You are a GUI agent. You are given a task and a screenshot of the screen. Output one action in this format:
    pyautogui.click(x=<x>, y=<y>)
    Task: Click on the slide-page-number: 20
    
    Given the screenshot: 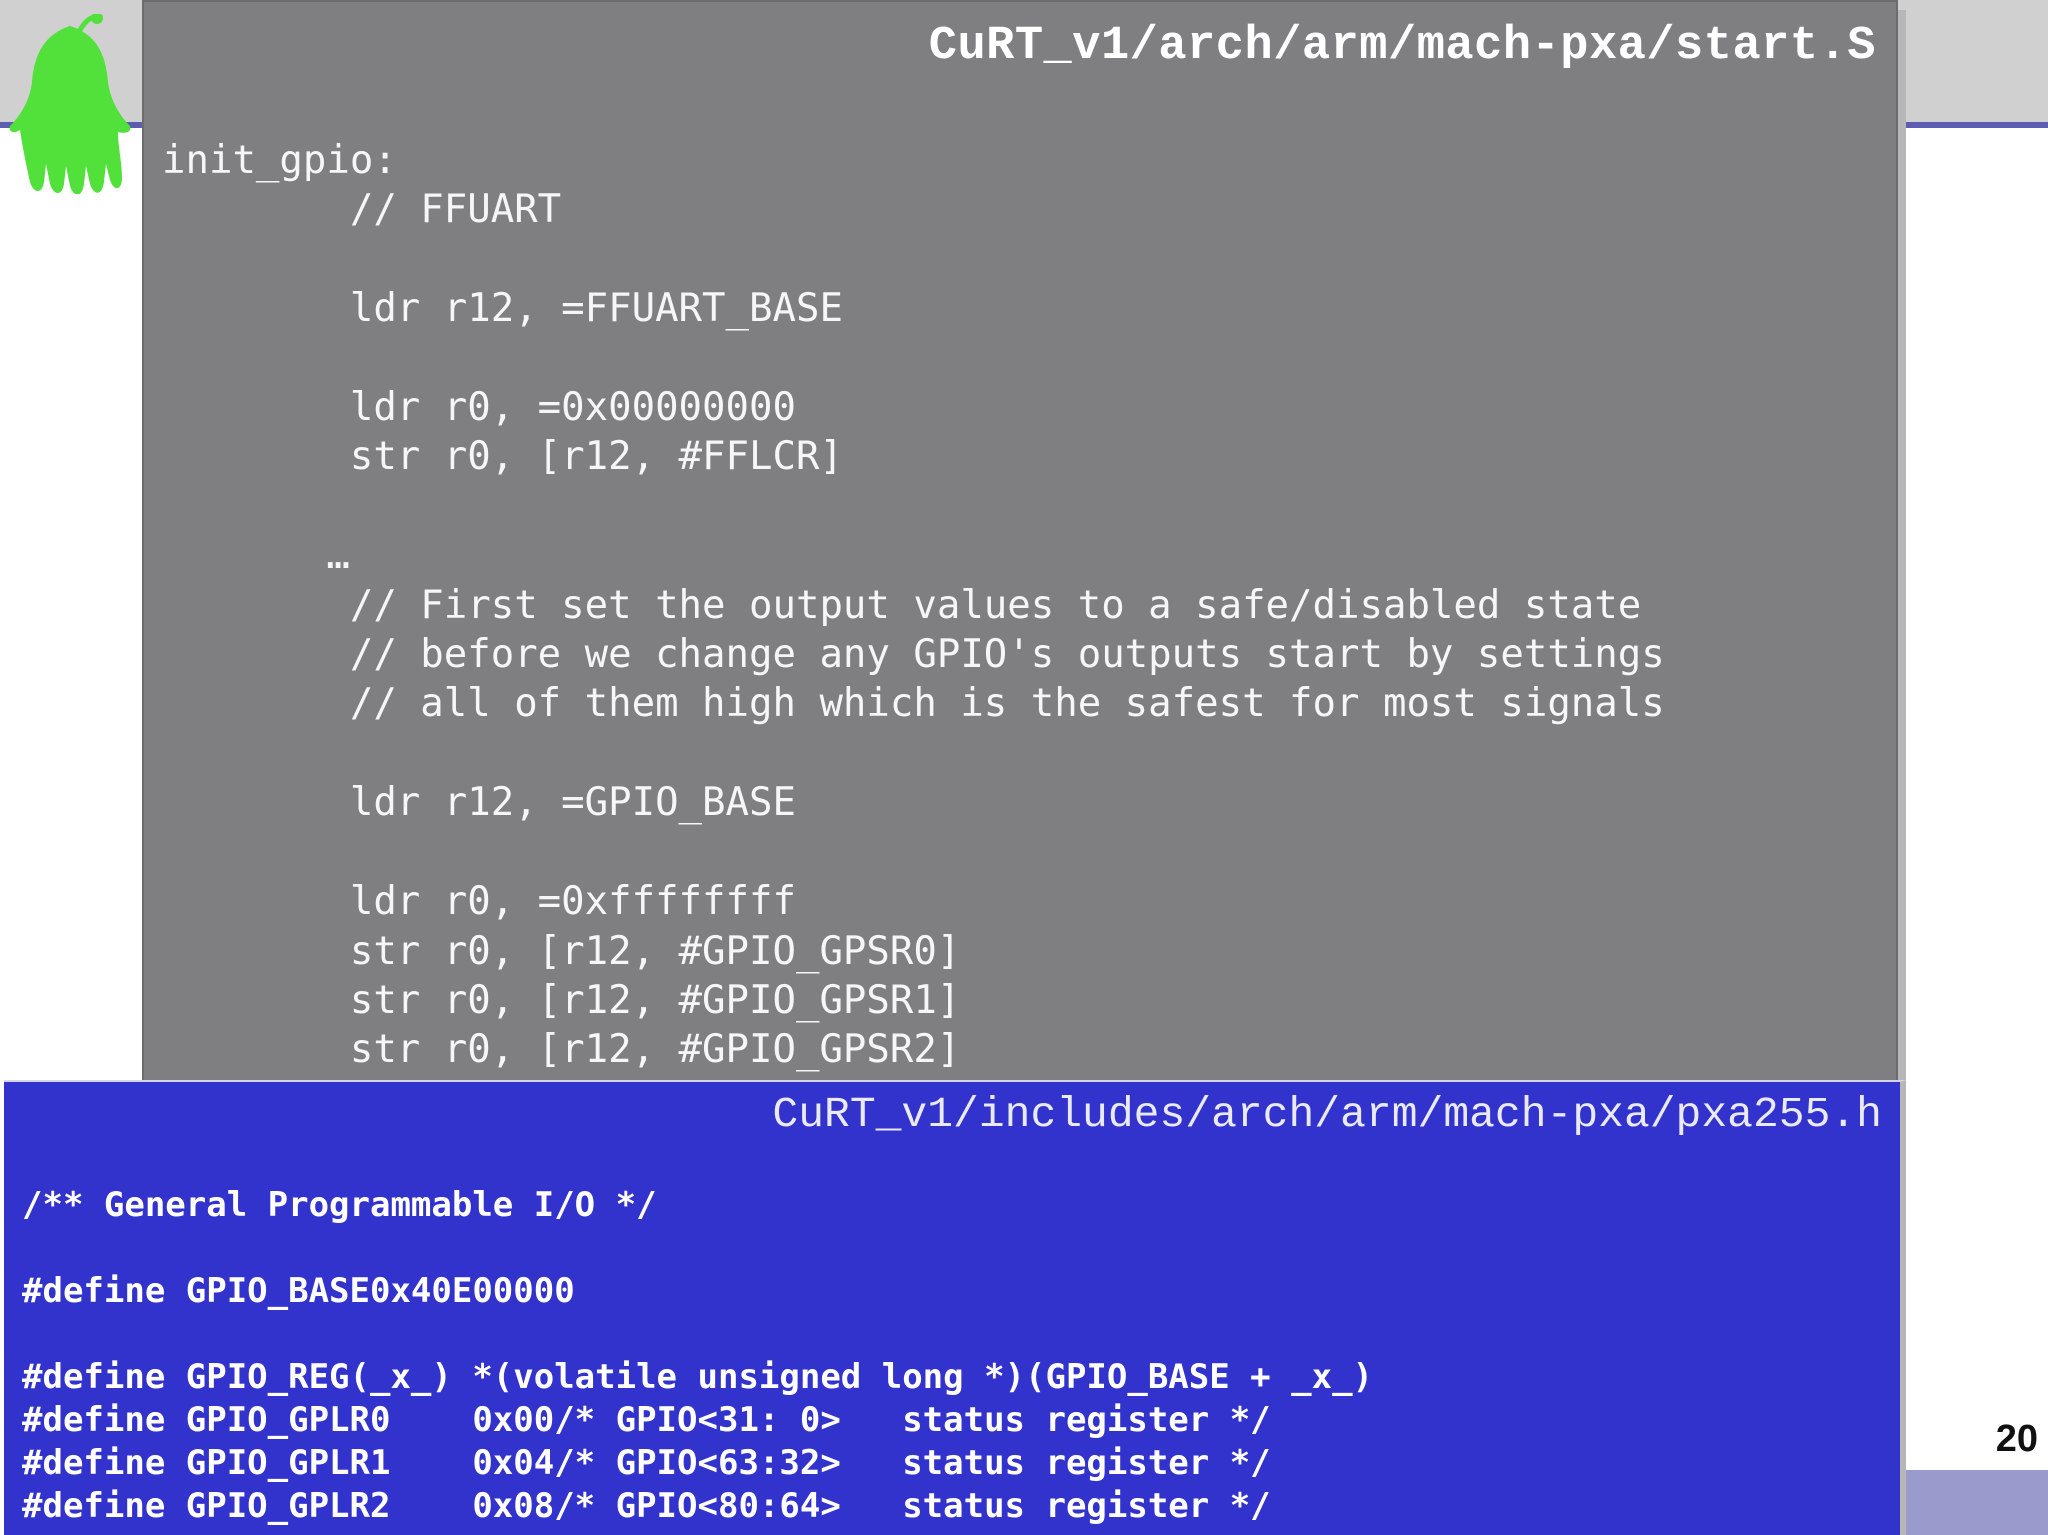 What is the action you would take?
    pyautogui.click(x=2016, y=1439)
    